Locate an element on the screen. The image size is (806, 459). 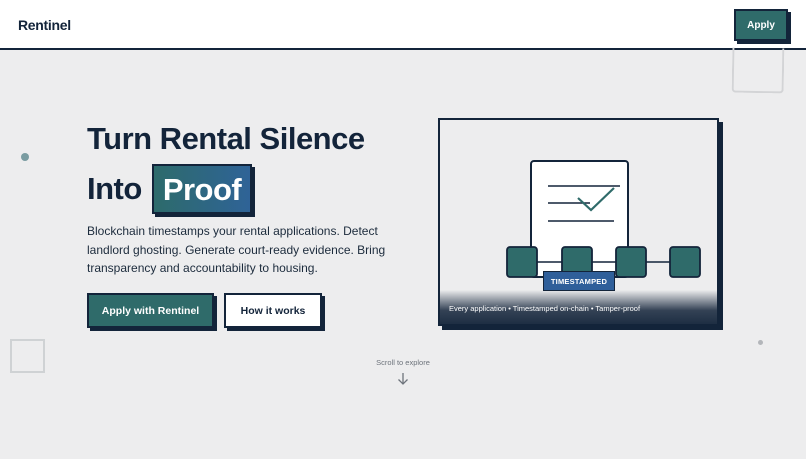
site-header: Rentinel Apply is located at coordinates (403, 25).